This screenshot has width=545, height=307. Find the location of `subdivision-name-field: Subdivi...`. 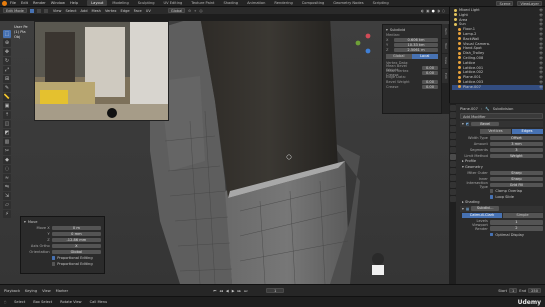

subdivision-name-field: Subdivi... is located at coordinates (485, 208).